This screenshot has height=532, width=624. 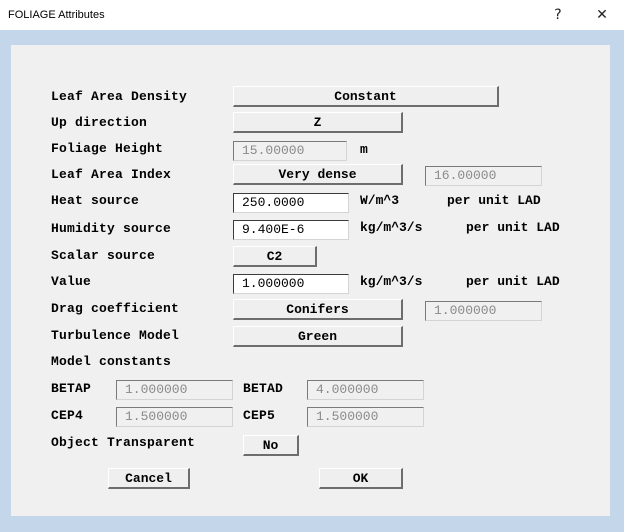 What do you see at coordinates (174, 390) in the screenshot?
I see `betap-field: 1.000000` at bounding box center [174, 390].